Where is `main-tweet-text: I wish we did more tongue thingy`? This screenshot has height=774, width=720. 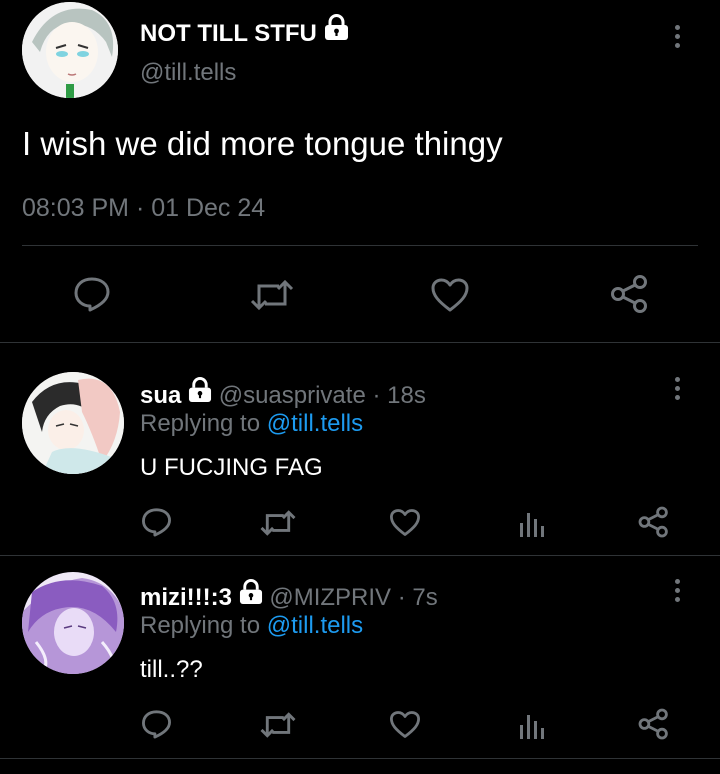
main-tweet-text: I wish we did more tongue thingy is located at coordinates (262, 143).